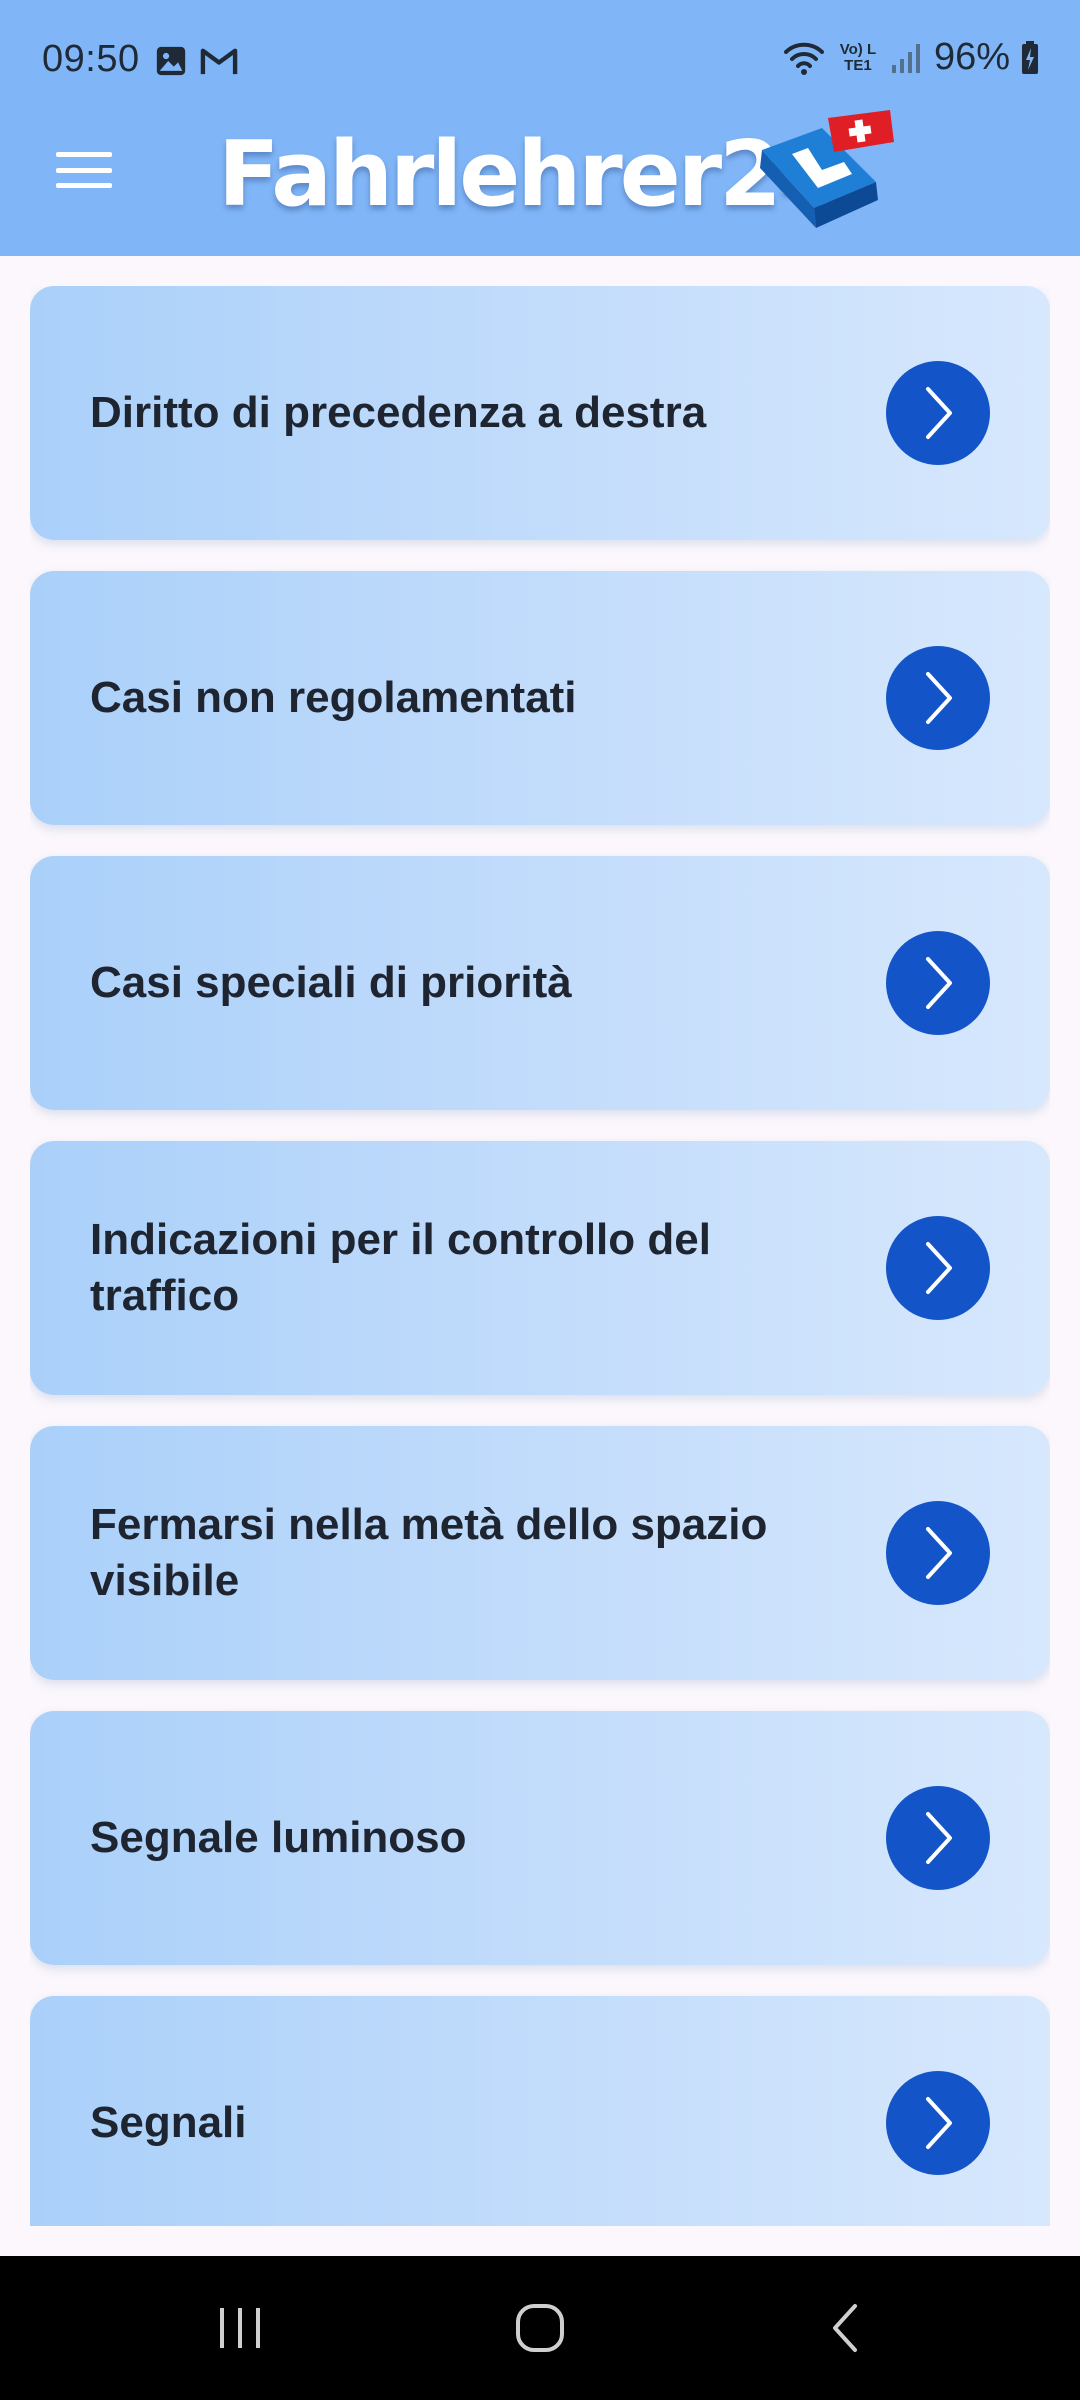  Describe the element at coordinates (91, 59) in the screenshot. I see `status-time: 09:50` at that location.